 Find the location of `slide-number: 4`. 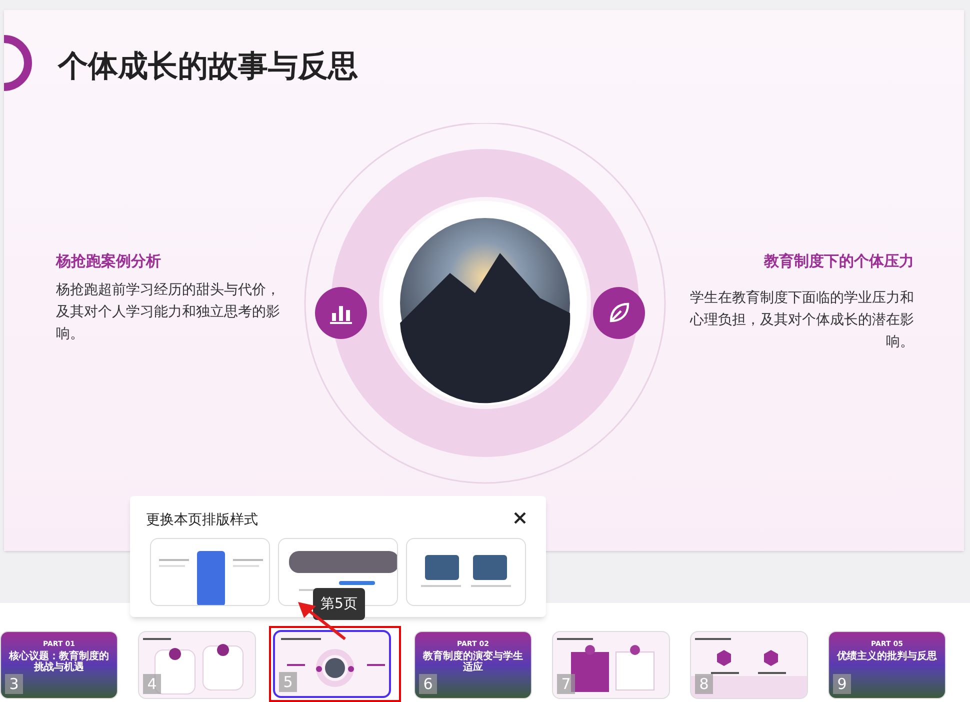

slide-number: 4 is located at coordinates (152, 684).